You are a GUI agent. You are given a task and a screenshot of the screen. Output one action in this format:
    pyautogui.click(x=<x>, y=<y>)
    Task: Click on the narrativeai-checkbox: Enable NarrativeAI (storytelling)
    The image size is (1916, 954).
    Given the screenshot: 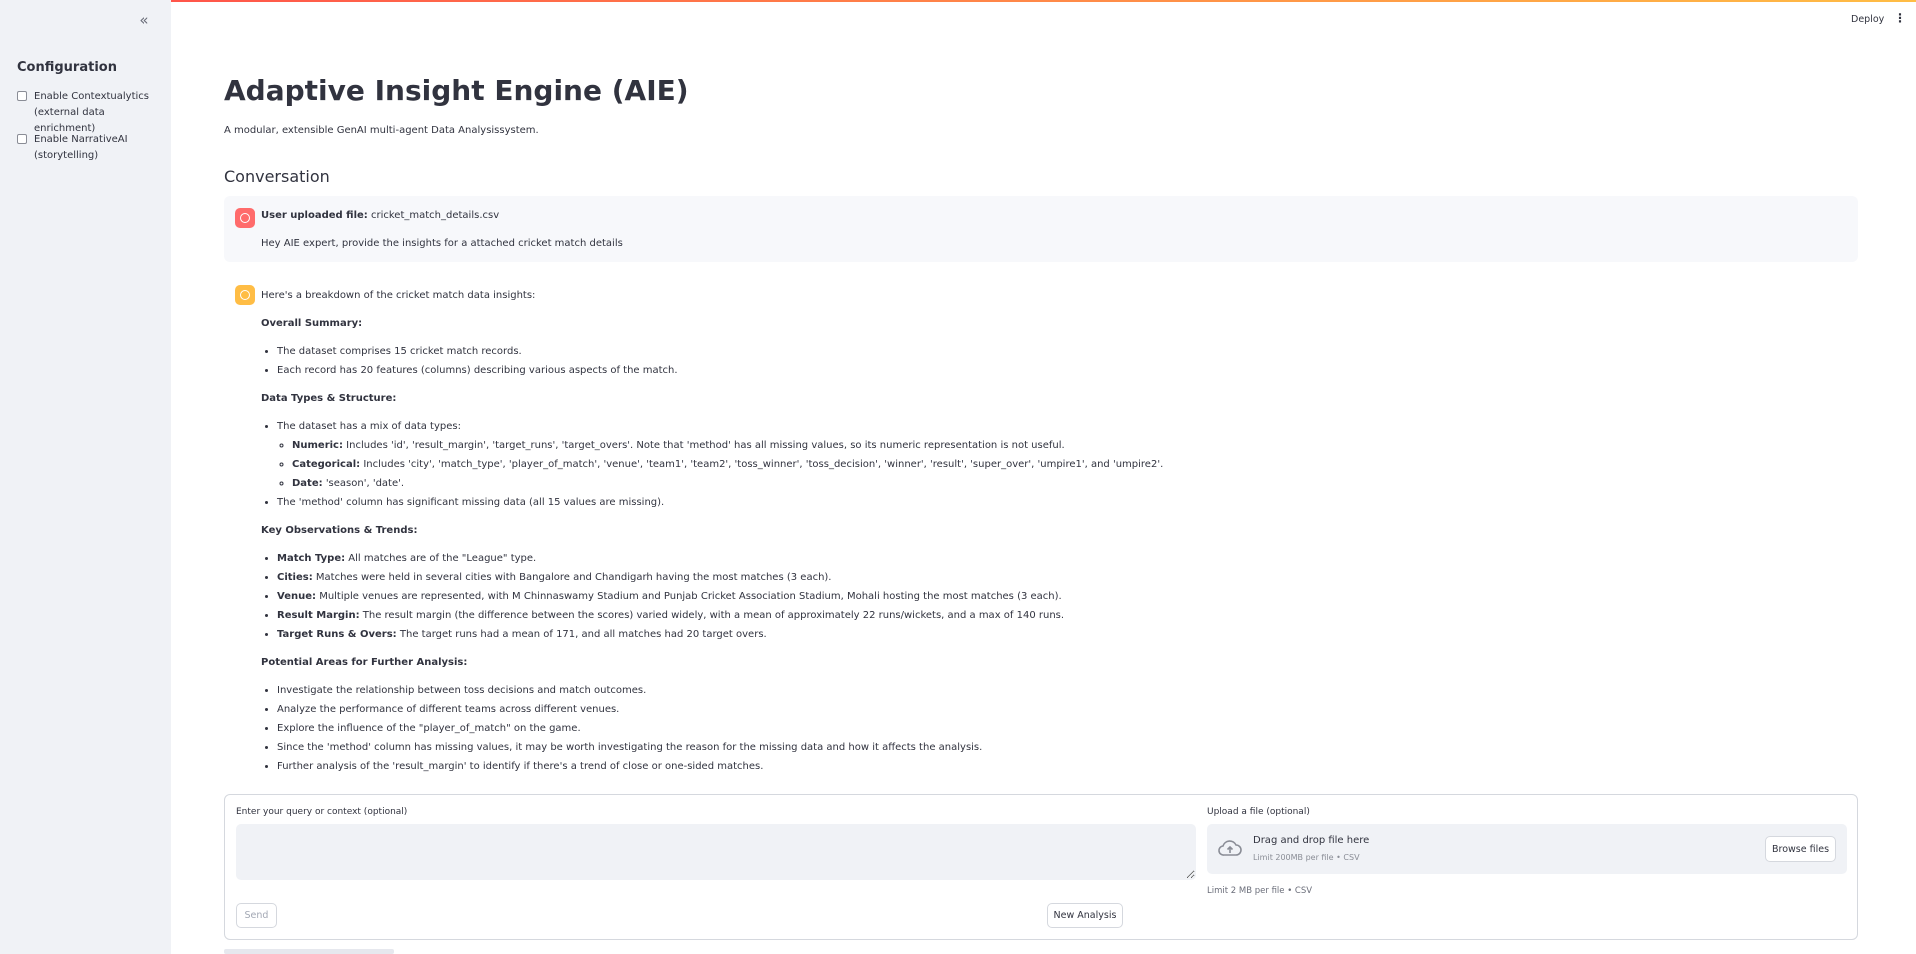 What is the action you would take?
    pyautogui.click(x=88, y=148)
    